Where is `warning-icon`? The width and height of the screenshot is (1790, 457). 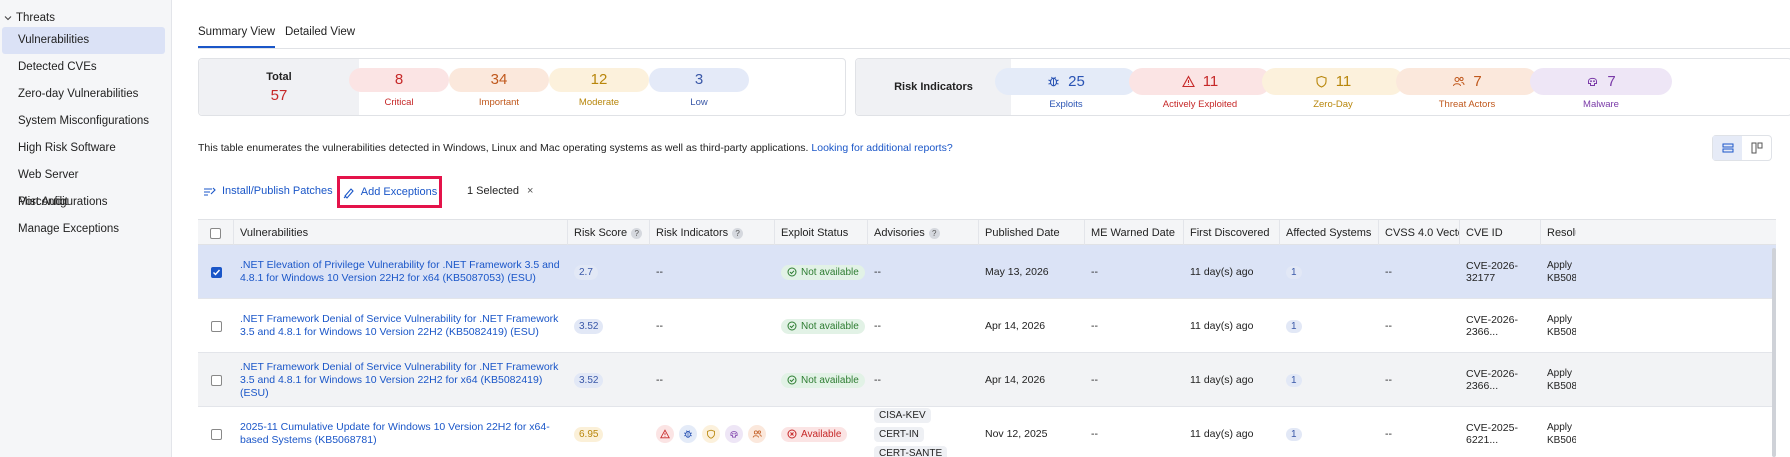
warning-icon is located at coordinates (665, 434).